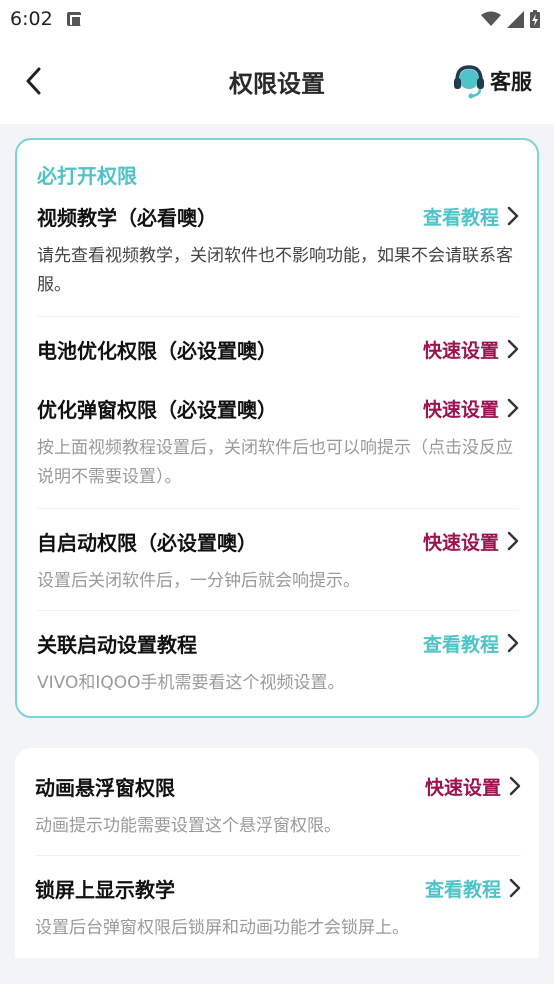 This screenshot has width=554, height=984. I want to click on row-description: 请先查看视频教学，关闭软件也不影响功能，如果不会请联系客服。, so click(275, 270).